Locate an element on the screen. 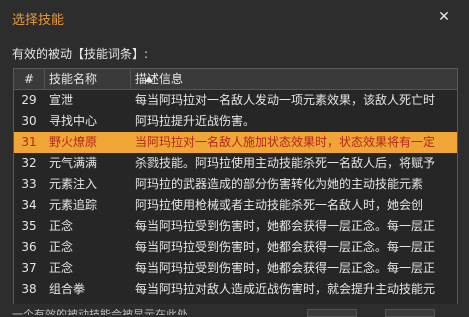 The image size is (469, 317). row-num: 32 is located at coordinates (29, 163).